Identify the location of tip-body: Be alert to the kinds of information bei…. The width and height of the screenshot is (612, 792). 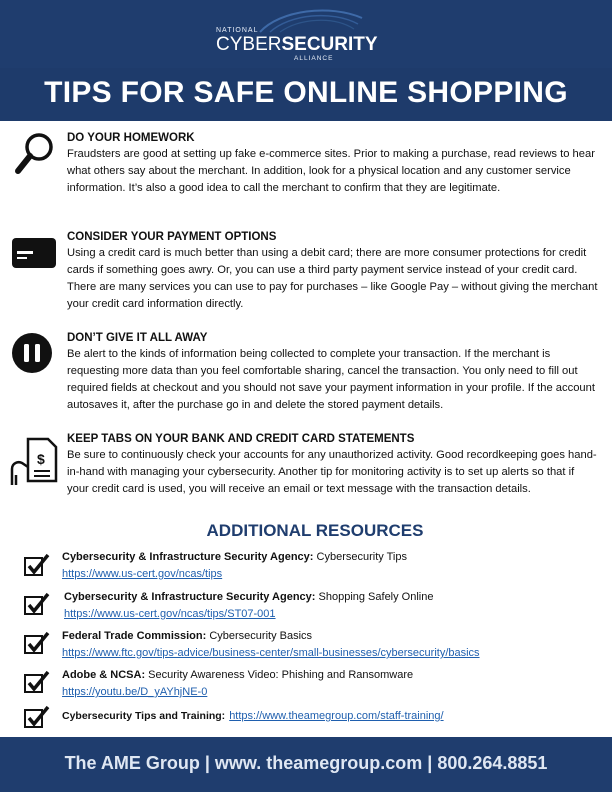
(331, 379).